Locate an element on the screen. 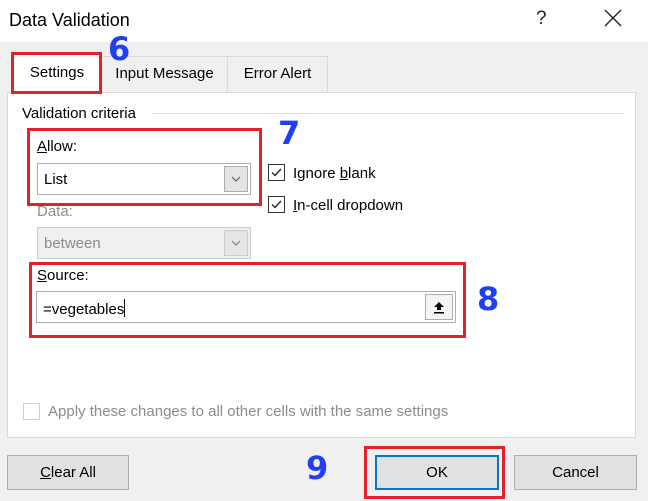 This screenshot has height=501, width=648. allow-label-rest: llow: is located at coordinates (62, 146).